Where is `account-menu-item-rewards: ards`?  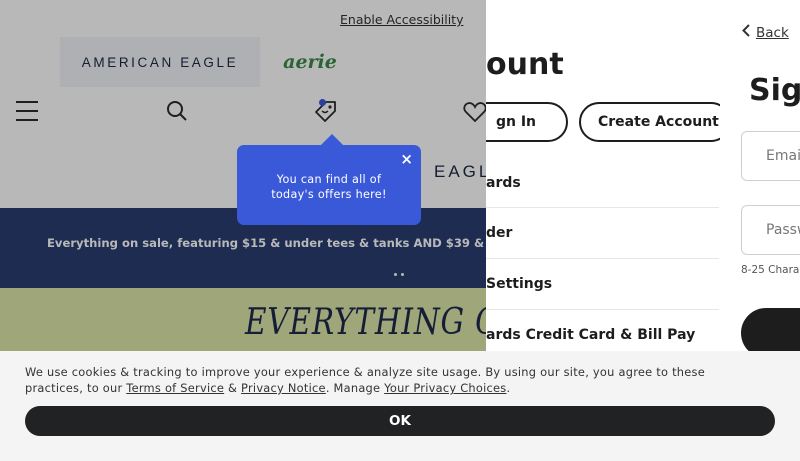 account-menu-item-rewards: ards is located at coordinates (602, 183).